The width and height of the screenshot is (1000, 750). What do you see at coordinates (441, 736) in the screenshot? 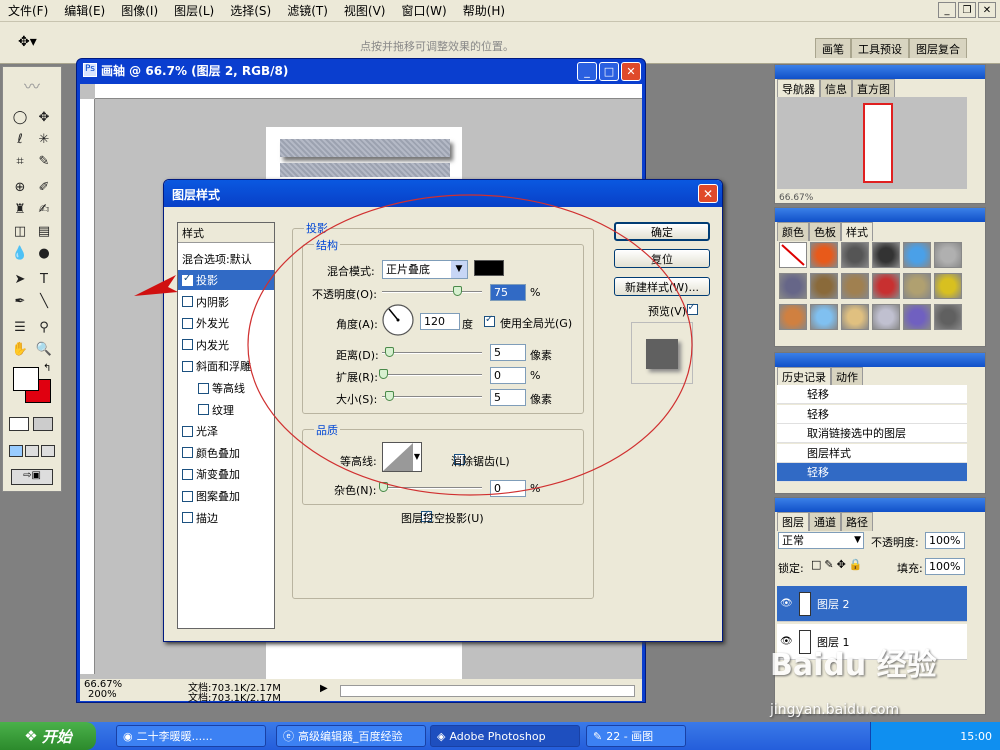
I see `photoshop-icon: ◈` at bounding box center [441, 736].